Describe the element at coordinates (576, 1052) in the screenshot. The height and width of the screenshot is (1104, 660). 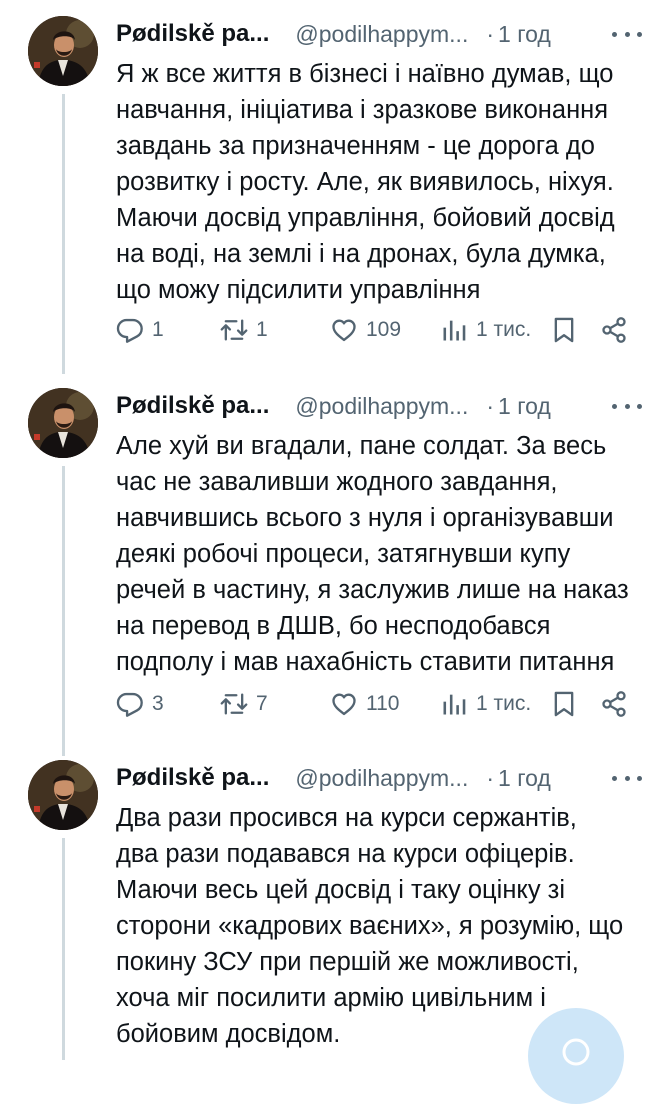
I see `compose-icon` at that location.